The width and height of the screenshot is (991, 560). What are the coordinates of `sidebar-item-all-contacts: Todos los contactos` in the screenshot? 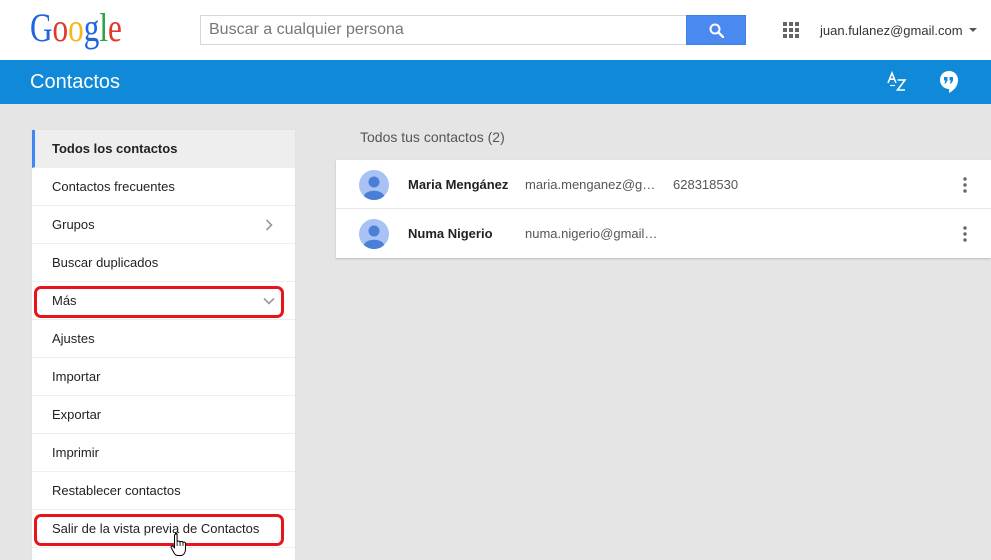 It's located at (163, 149).